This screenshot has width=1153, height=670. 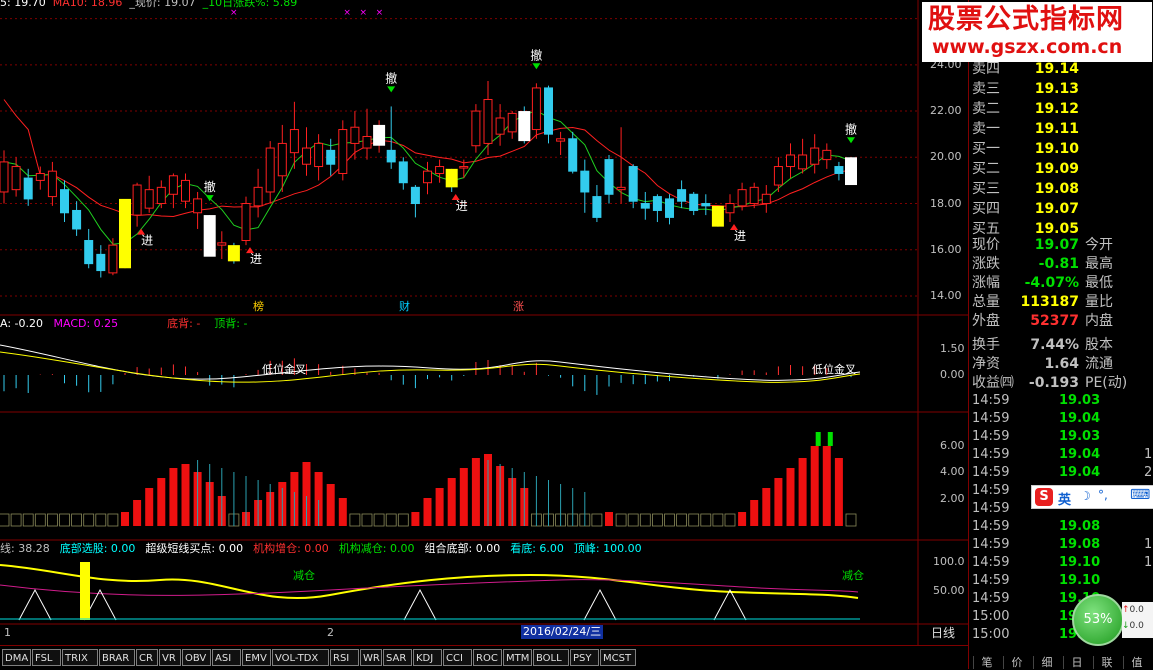 I want to click on p4-axis-2: 50.00, so click(x=949, y=590).